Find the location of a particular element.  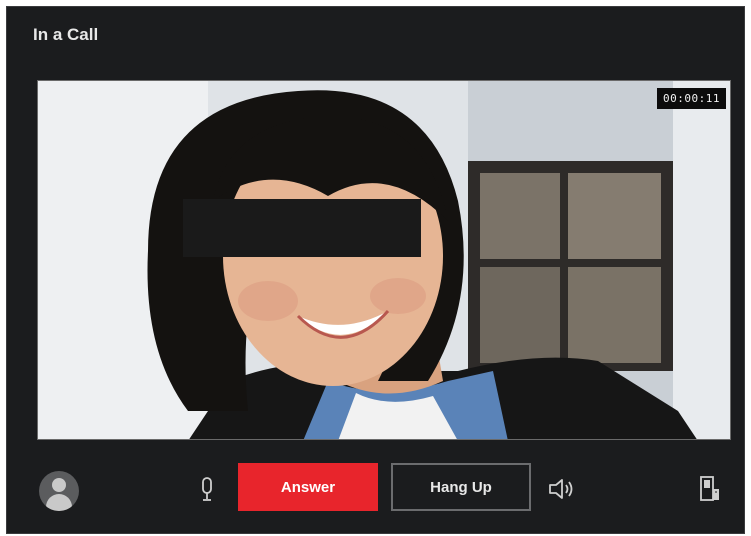

speaker-volume-icon is located at coordinates (561, 489).